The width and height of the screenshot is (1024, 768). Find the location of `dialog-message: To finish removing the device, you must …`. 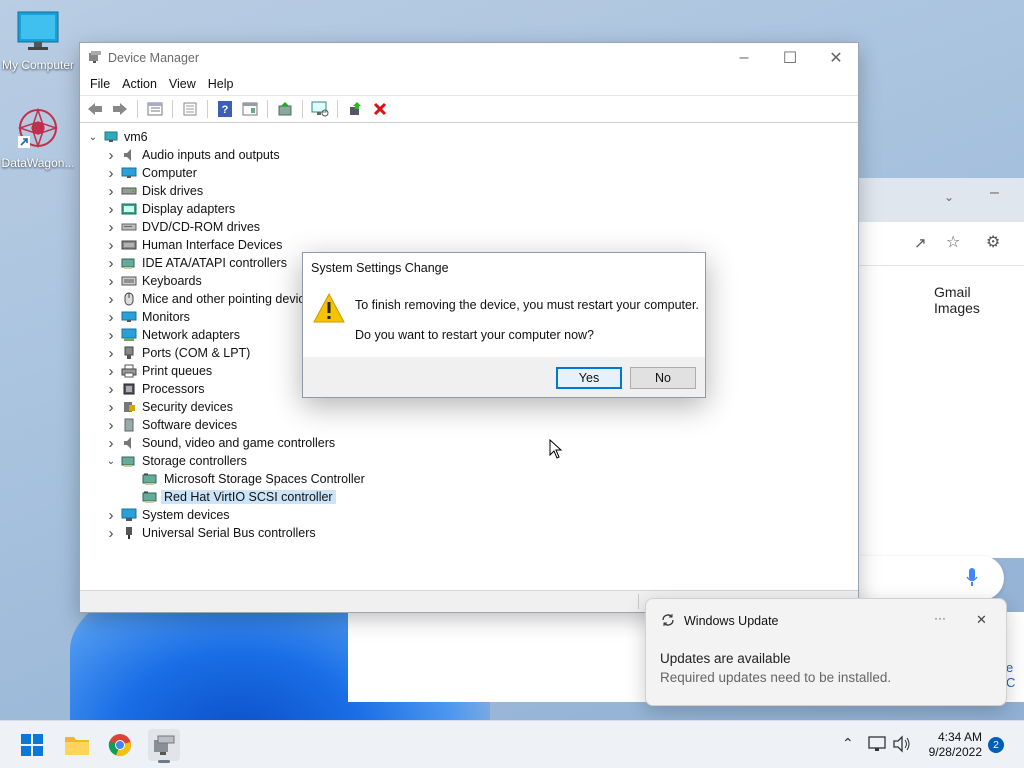

dialog-message: To finish removing the device, you must … is located at coordinates (527, 305).